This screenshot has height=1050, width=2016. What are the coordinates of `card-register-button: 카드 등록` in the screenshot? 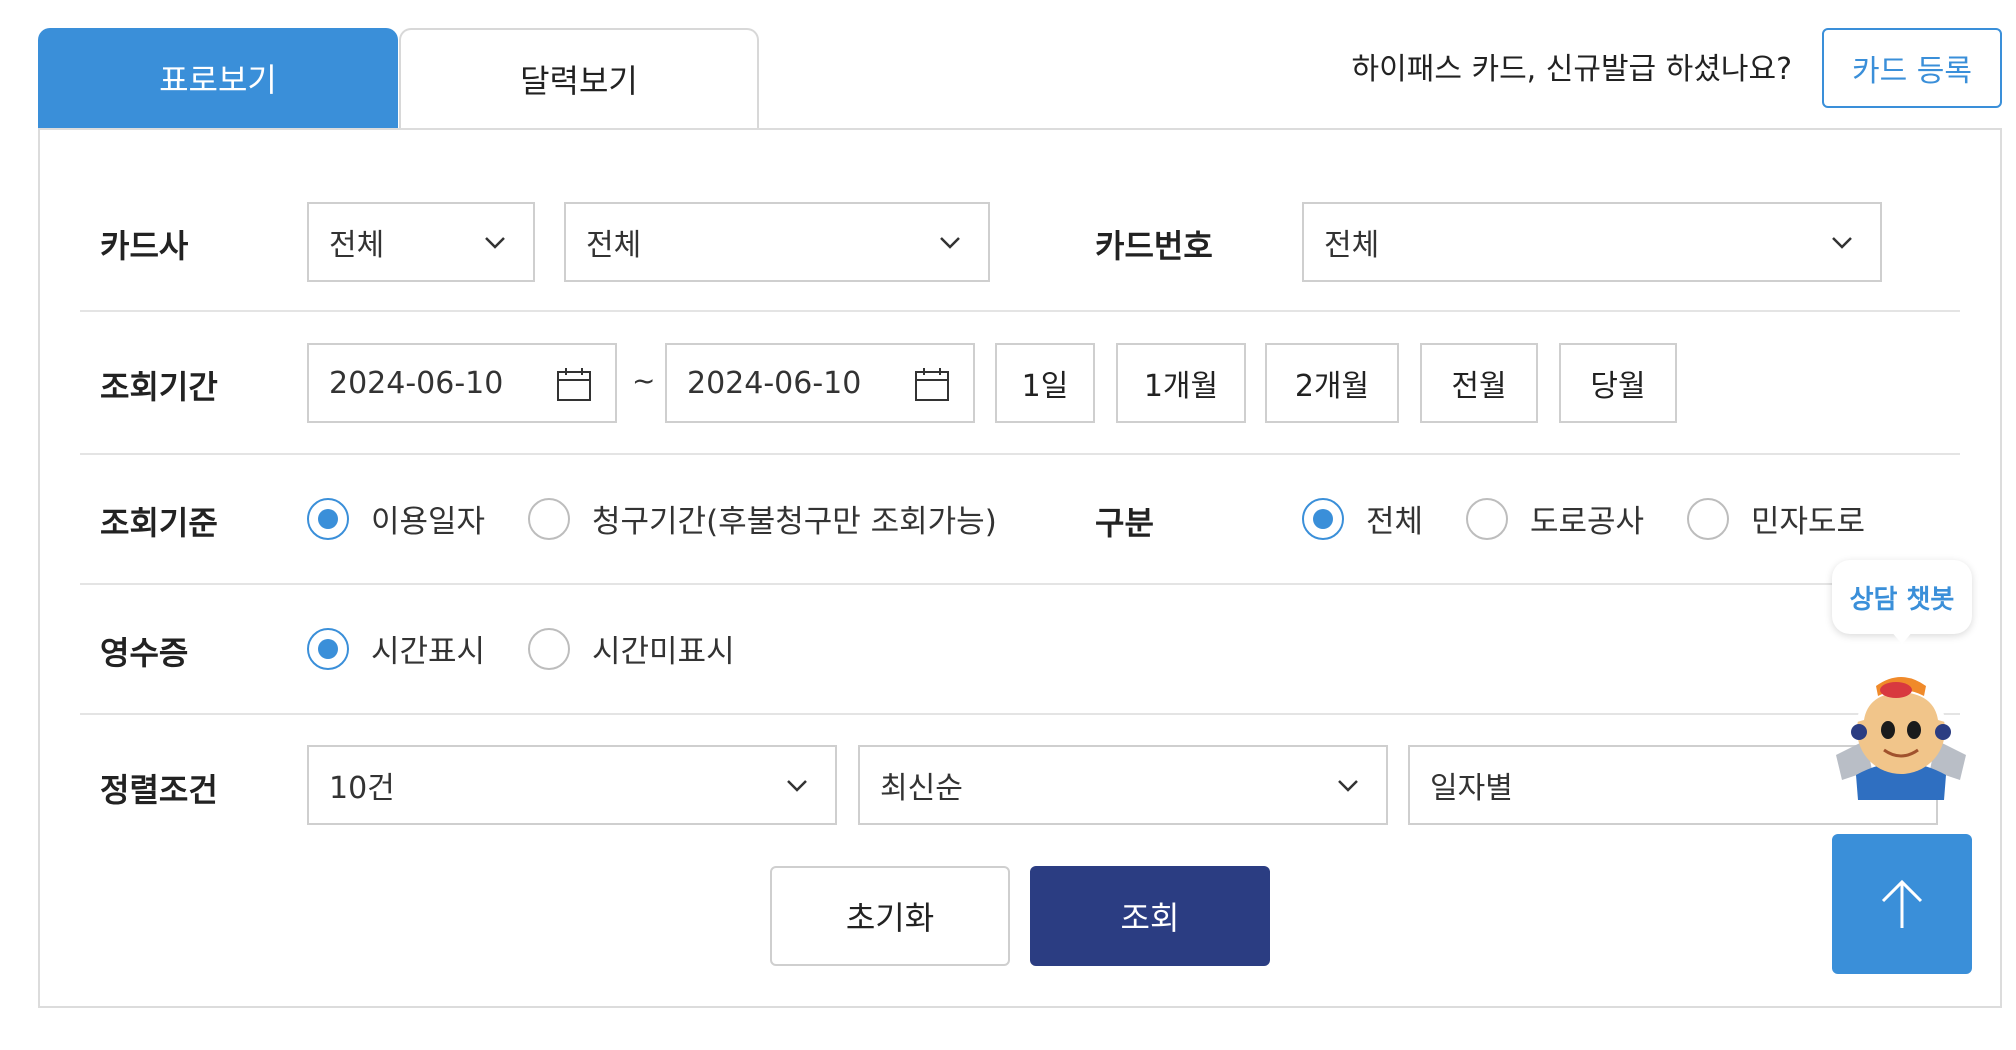 It's located at (1912, 68).